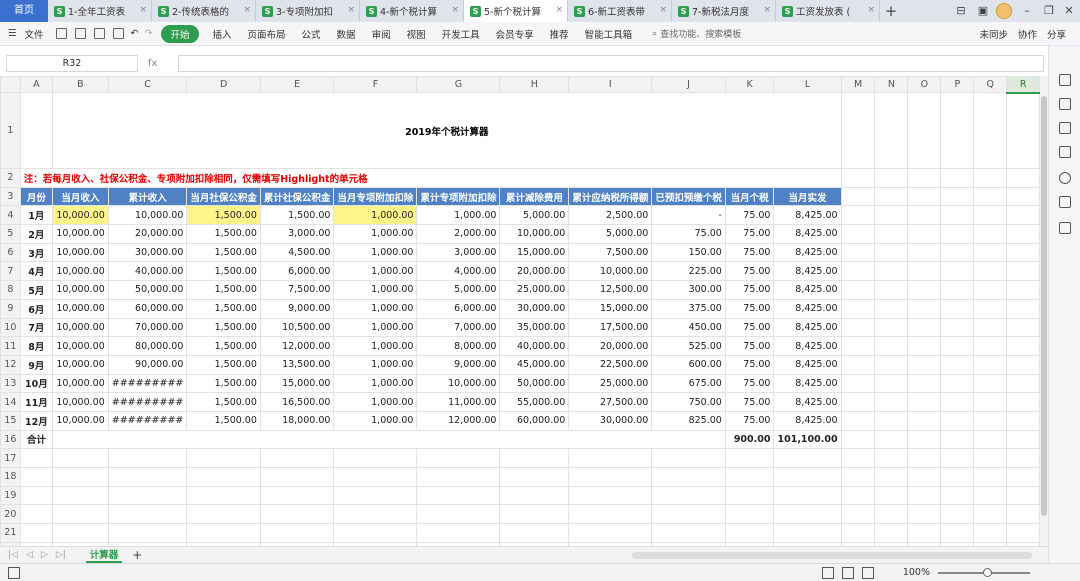 The image size is (1080, 581). Describe the element at coordinates (147, 327) in the screenshot. I see `value-cell: 70,000.00` at that location.